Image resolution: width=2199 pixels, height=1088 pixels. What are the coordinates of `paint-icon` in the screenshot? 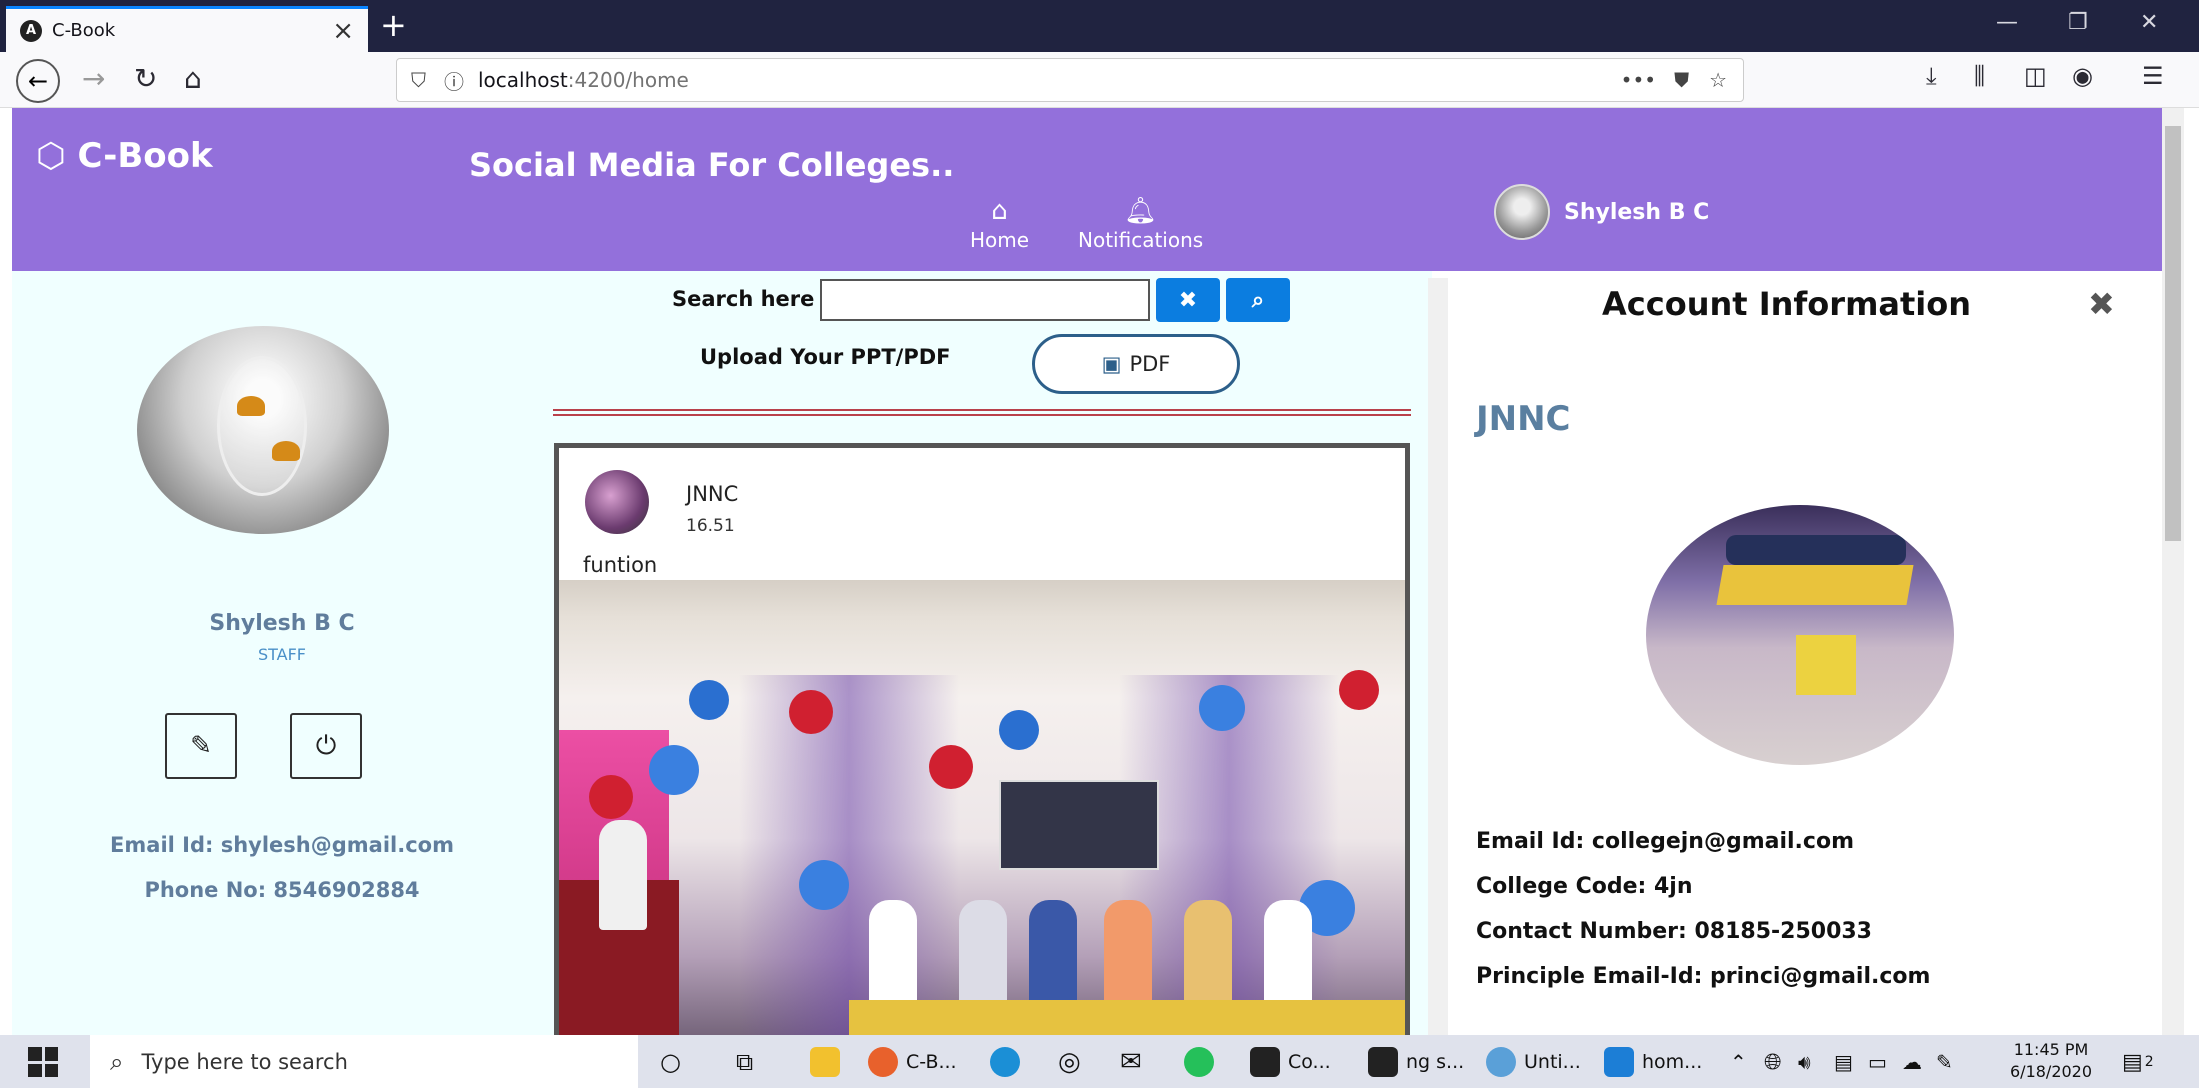 It's located at (1501, 1062).